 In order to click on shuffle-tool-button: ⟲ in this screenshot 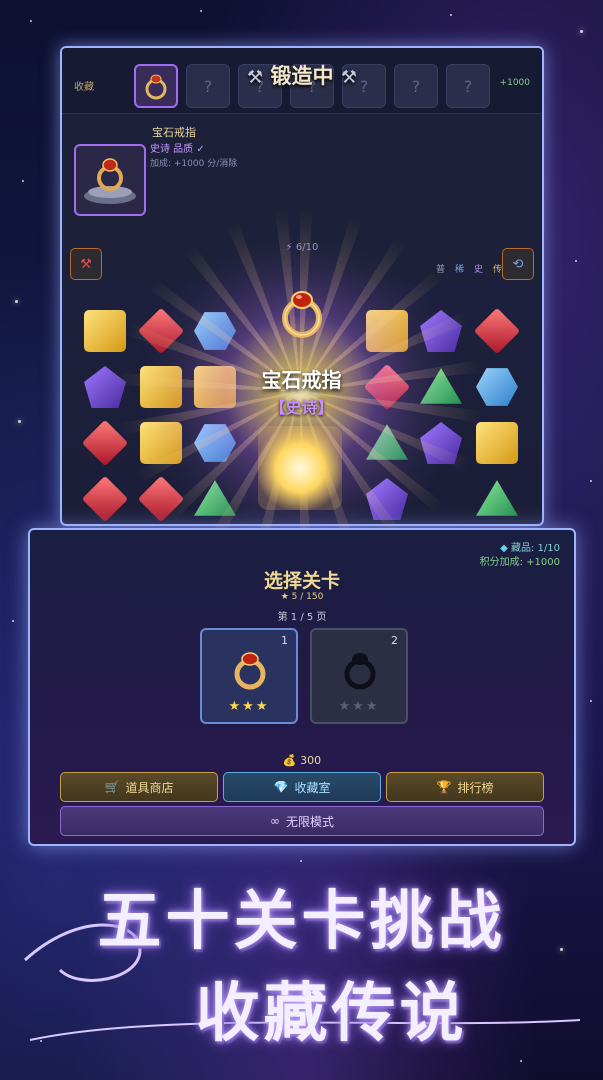, I will do `click(518, 264)`.